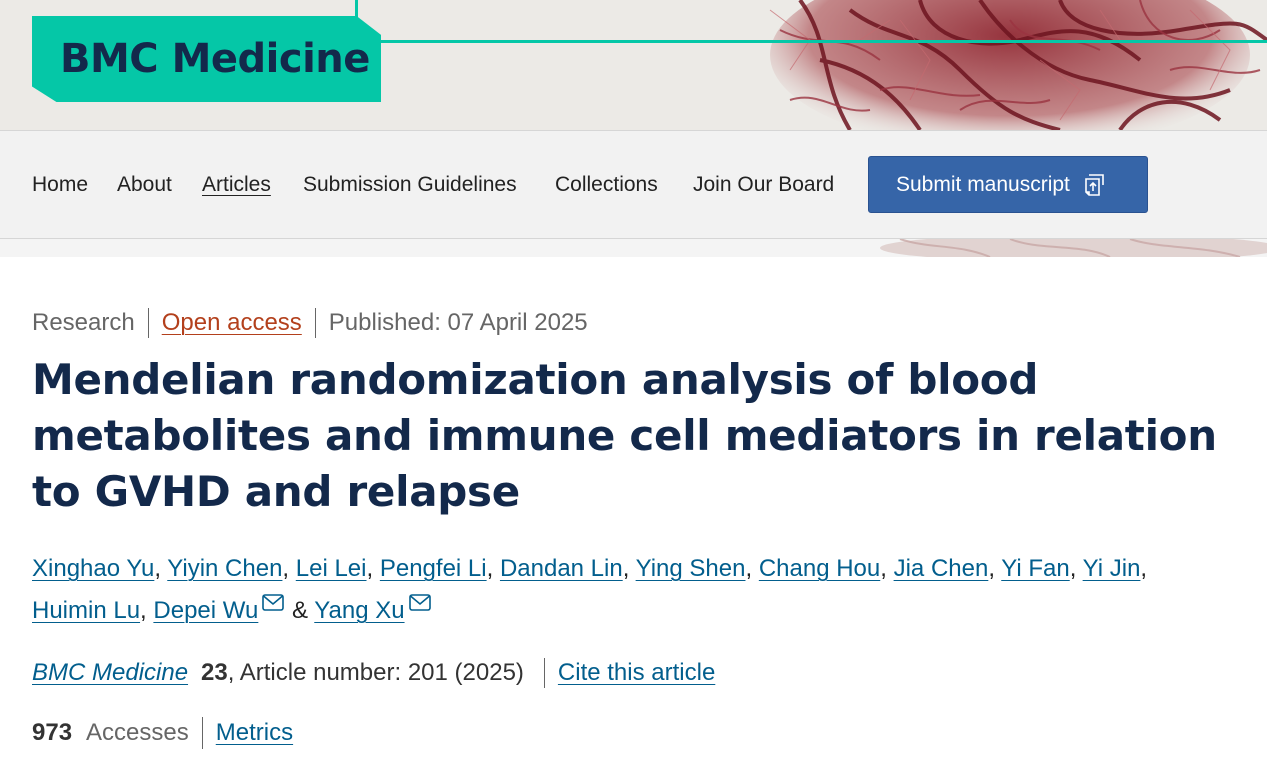  Describe the element at coordinates (983, 184) in the screenshot. I see `submit-manuscript-label: Submit manuscript` at that location.